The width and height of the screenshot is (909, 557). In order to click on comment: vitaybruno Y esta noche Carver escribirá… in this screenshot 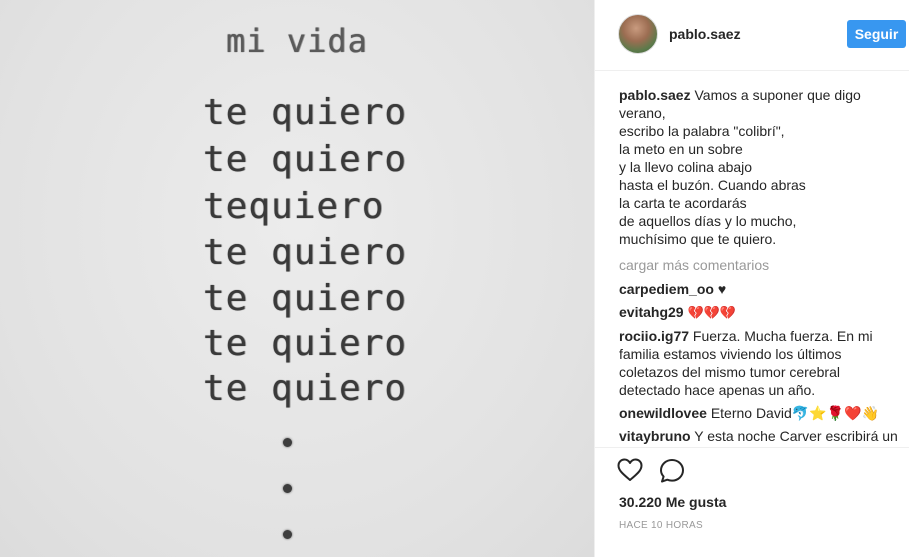, I will do `click(759, 436)`.